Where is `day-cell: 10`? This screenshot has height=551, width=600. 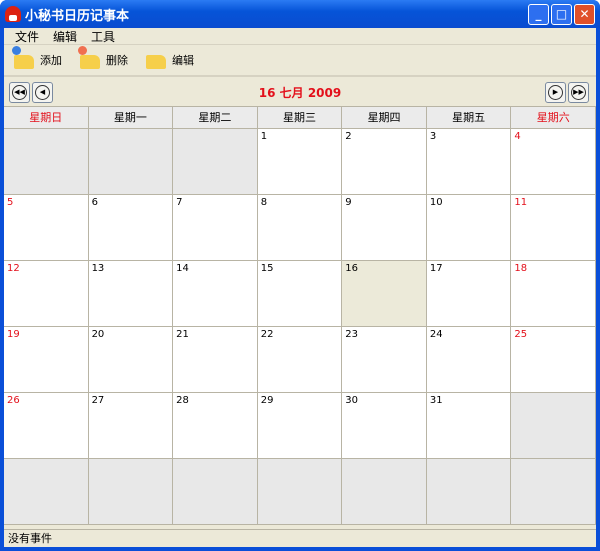
day-cell: 10 is located at coordinates (469, 228).